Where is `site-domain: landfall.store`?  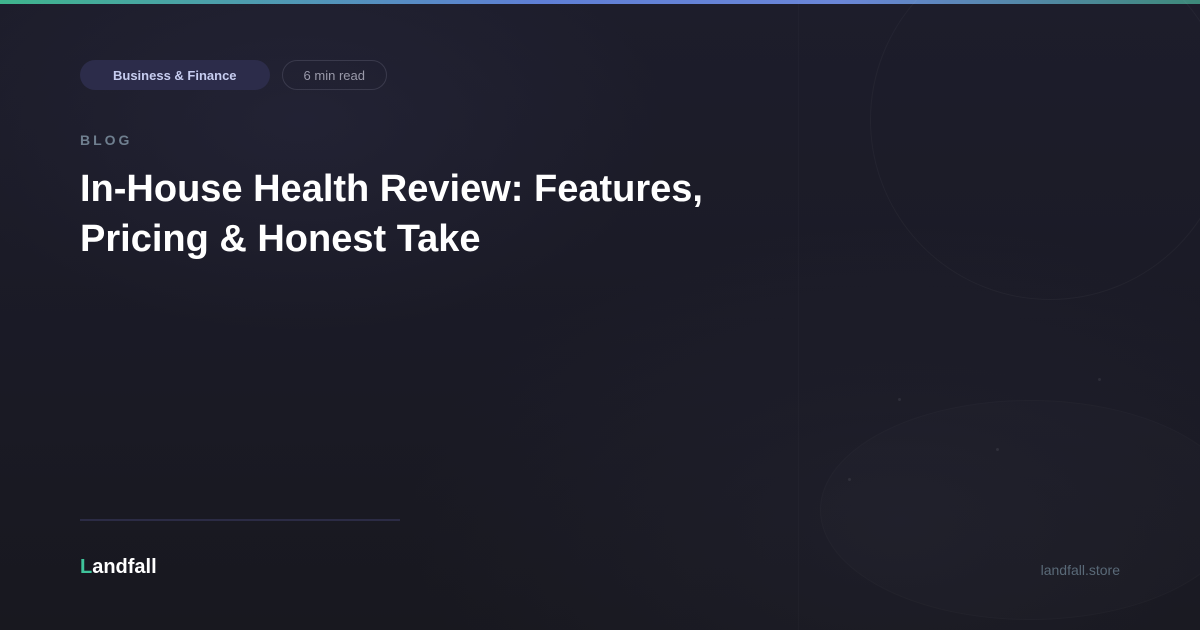 site-domain: landfall.store is located at coordinates (1080, 570).